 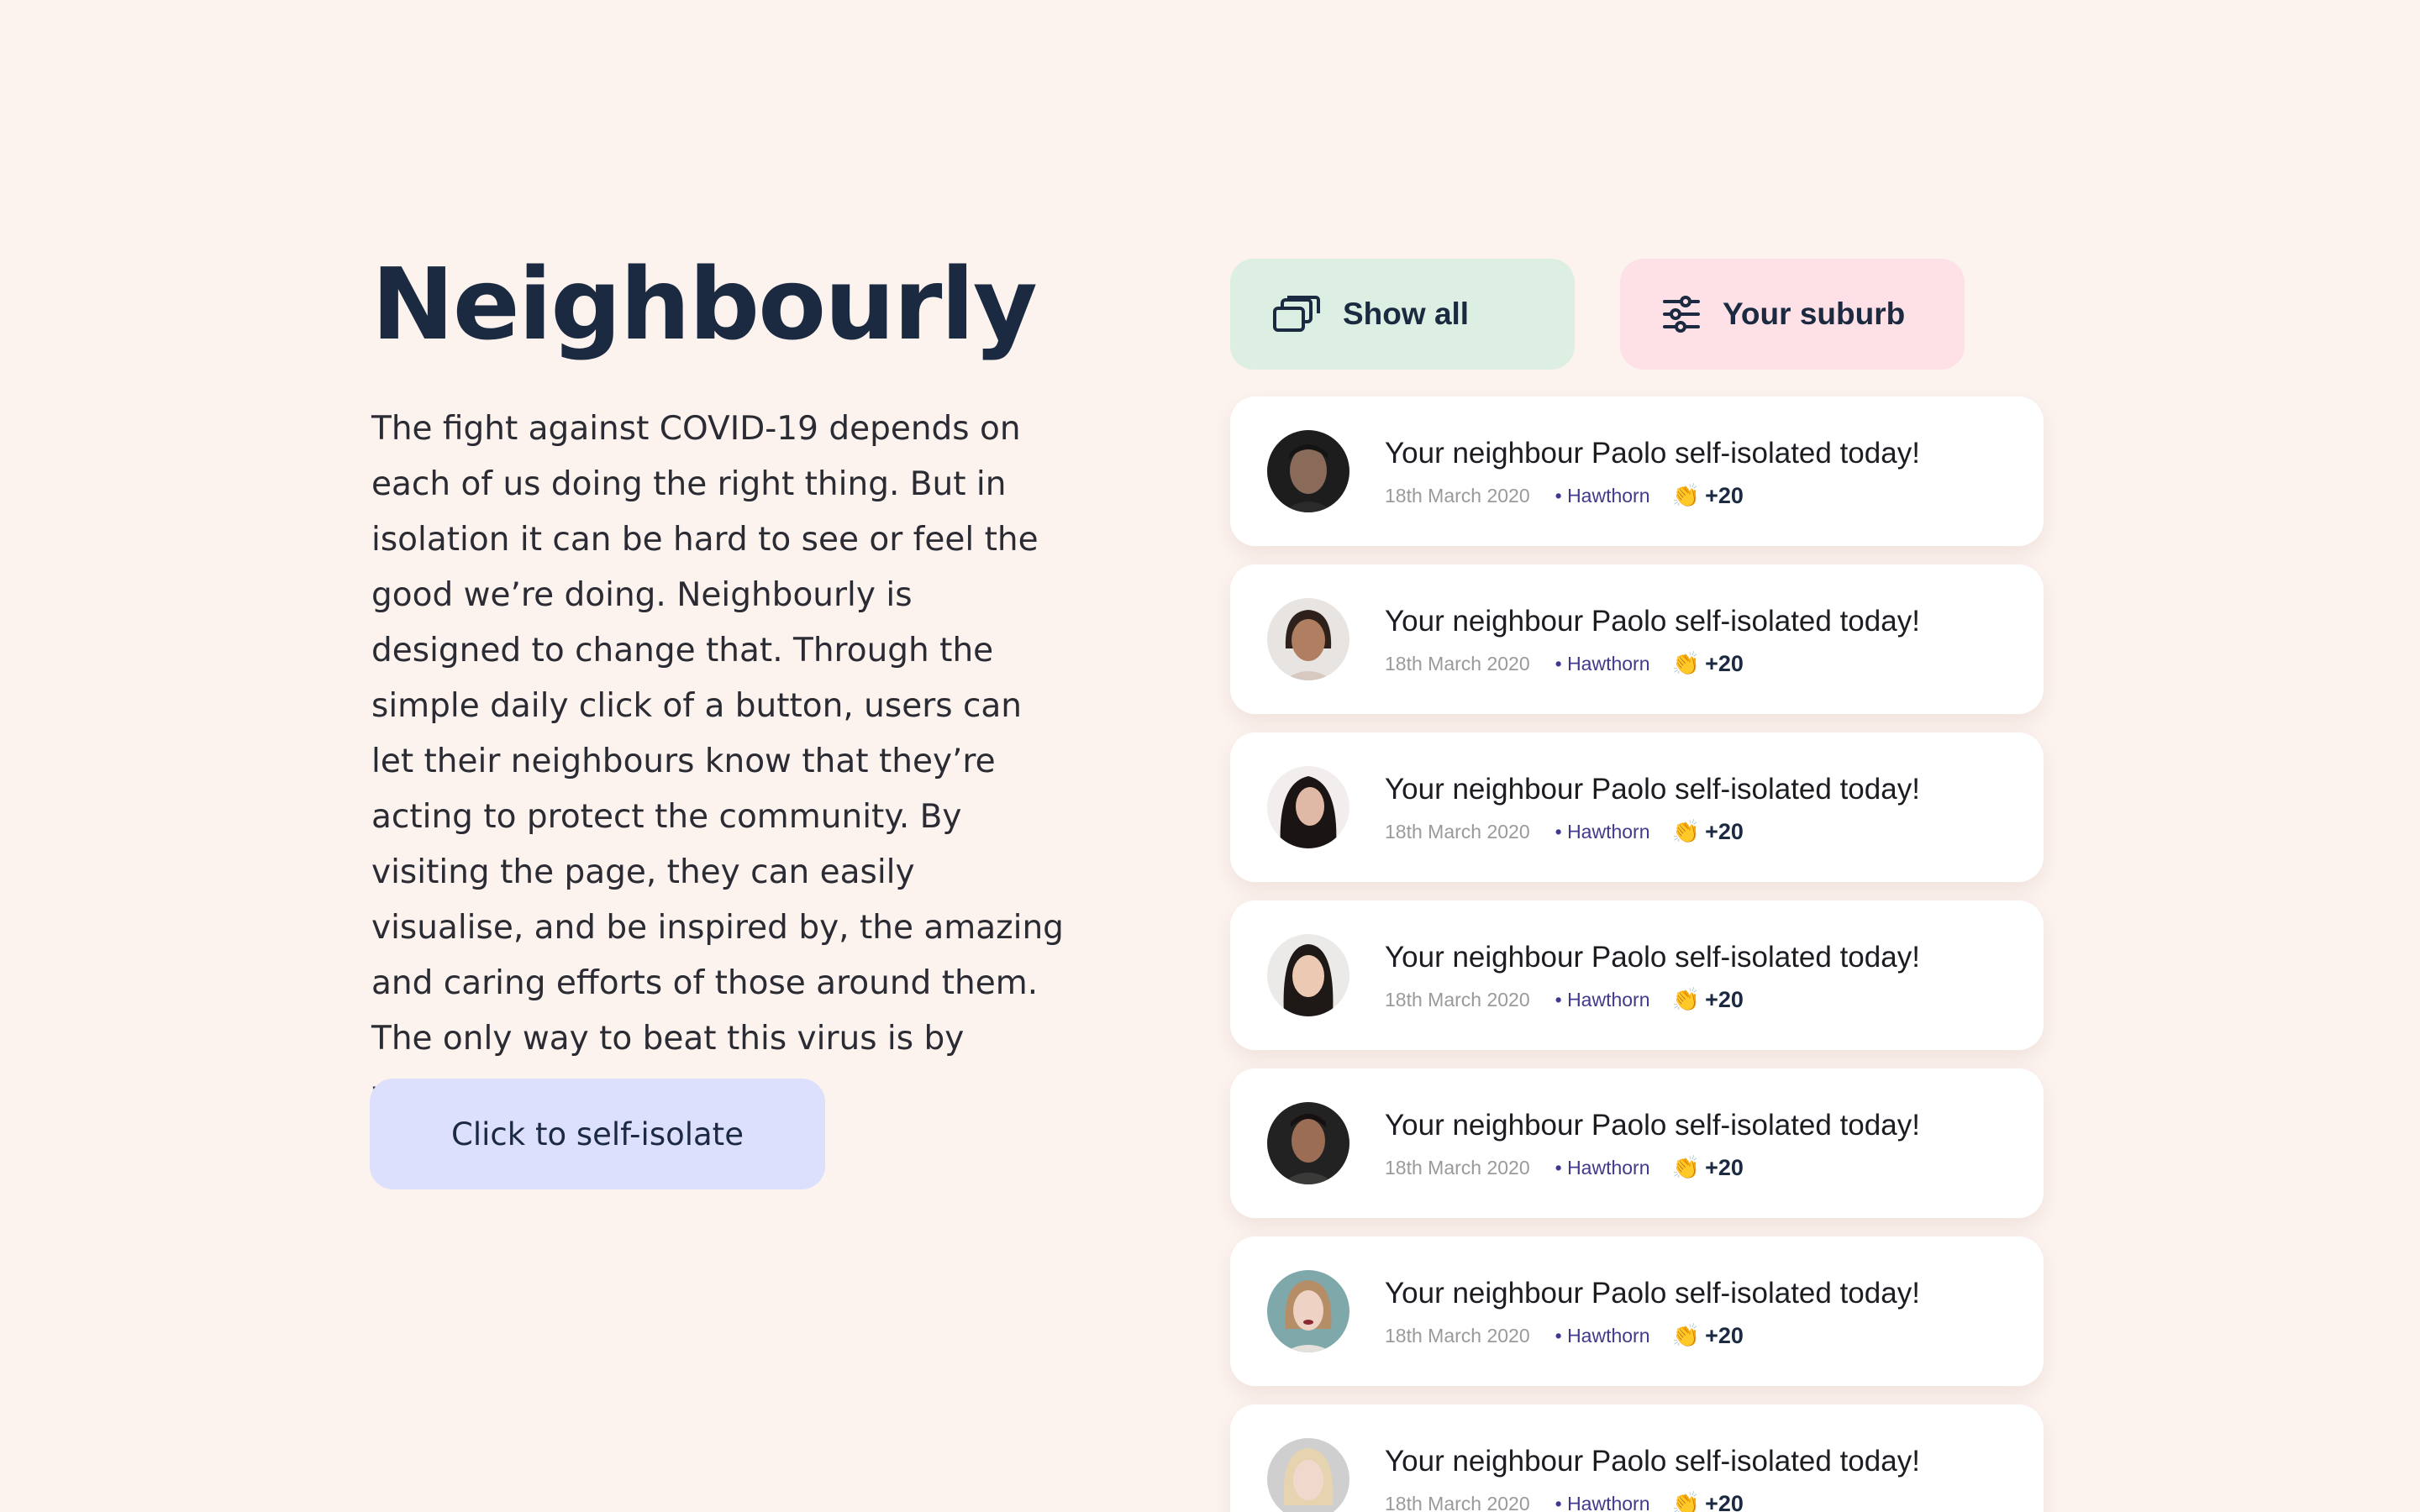 I want to click on your-suburb-button: Your suburb, so click(x=1793, y=314).